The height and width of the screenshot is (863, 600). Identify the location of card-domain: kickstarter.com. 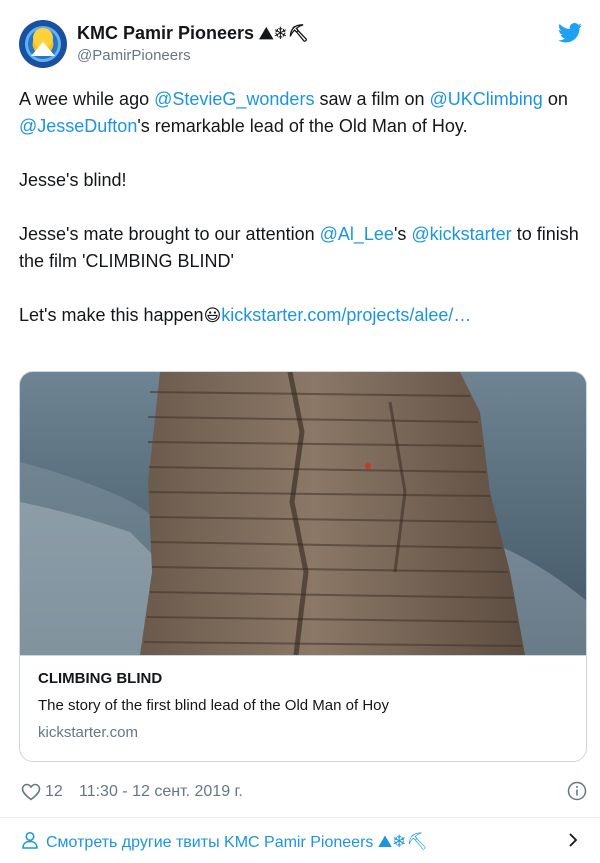
(304, 732).